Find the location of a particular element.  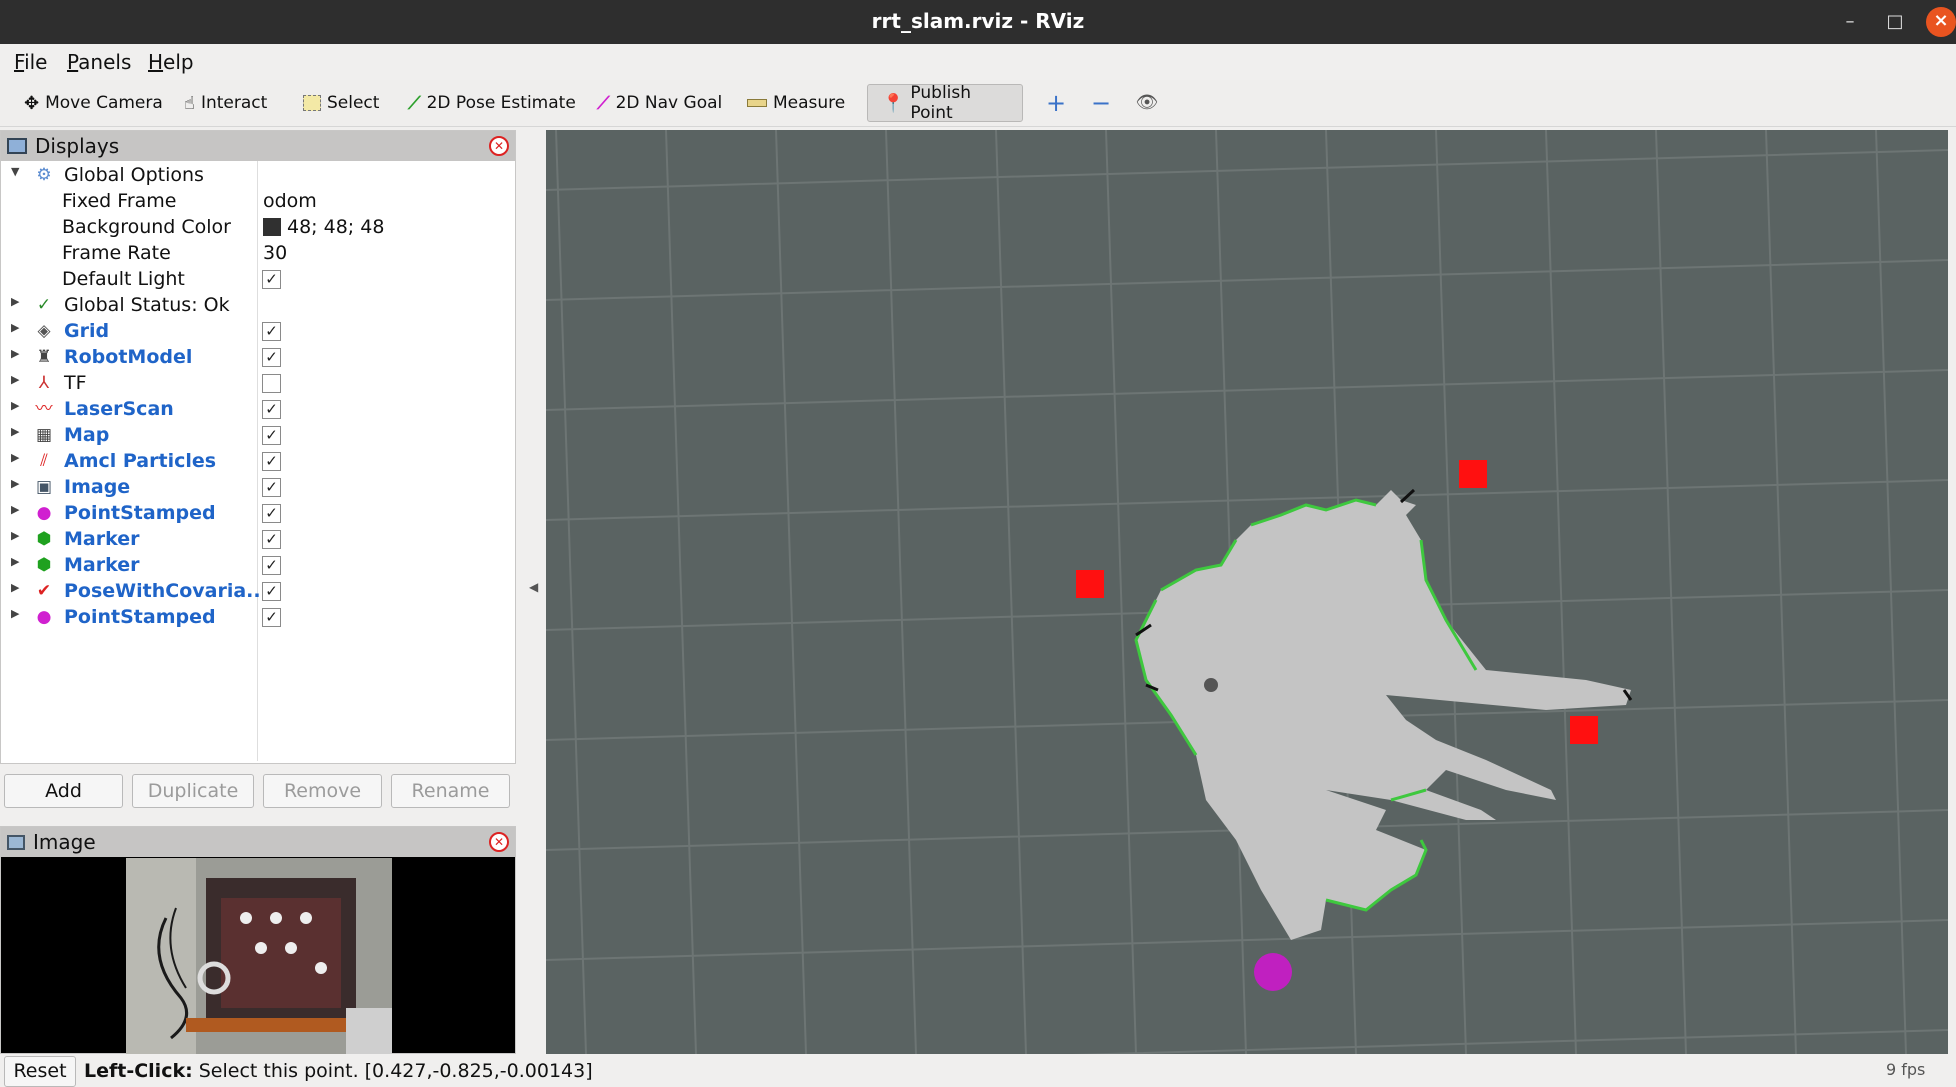

tree-row-global-options: ▼ ⚙ Global Options is located at coordinates (259, 176).